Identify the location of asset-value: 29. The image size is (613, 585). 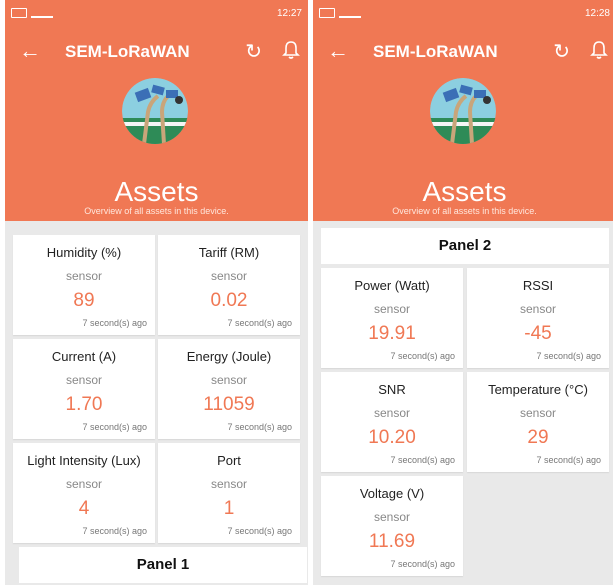
(538, 437).